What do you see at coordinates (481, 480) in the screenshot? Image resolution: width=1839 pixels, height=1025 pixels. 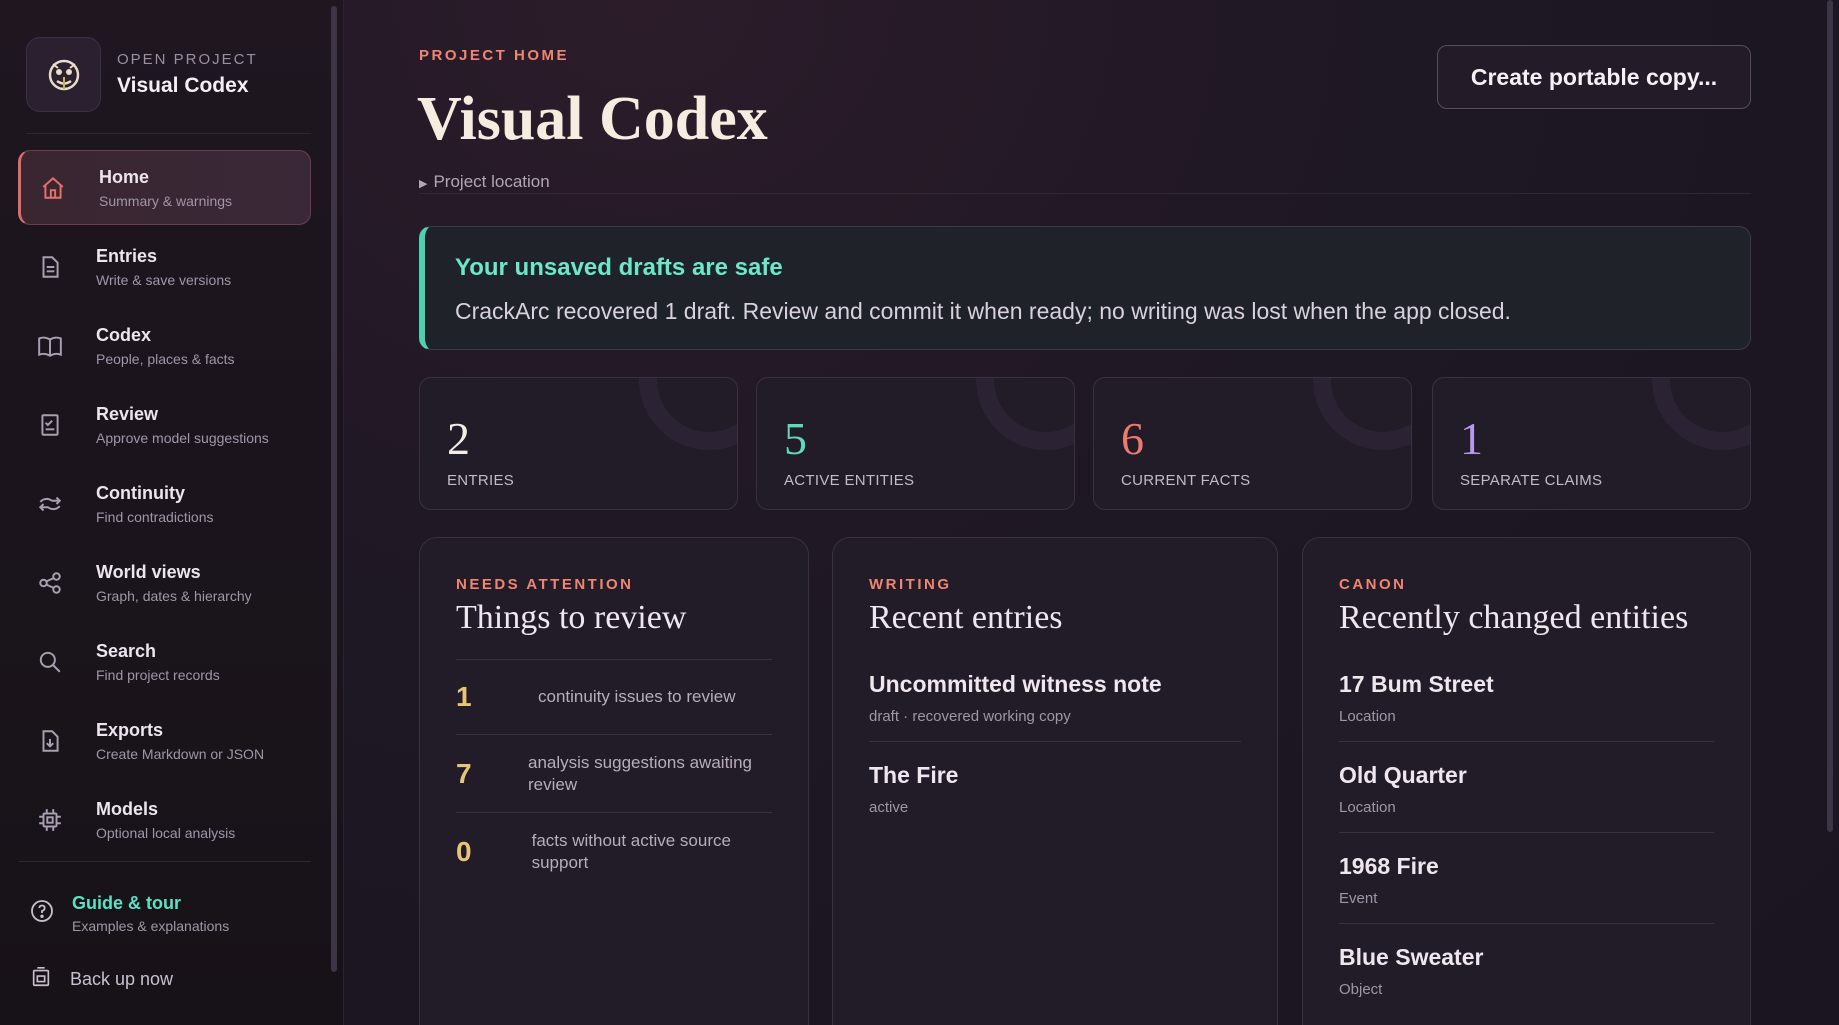 I see `stat-label: ENTRIES` at bounding box center [481, 480].